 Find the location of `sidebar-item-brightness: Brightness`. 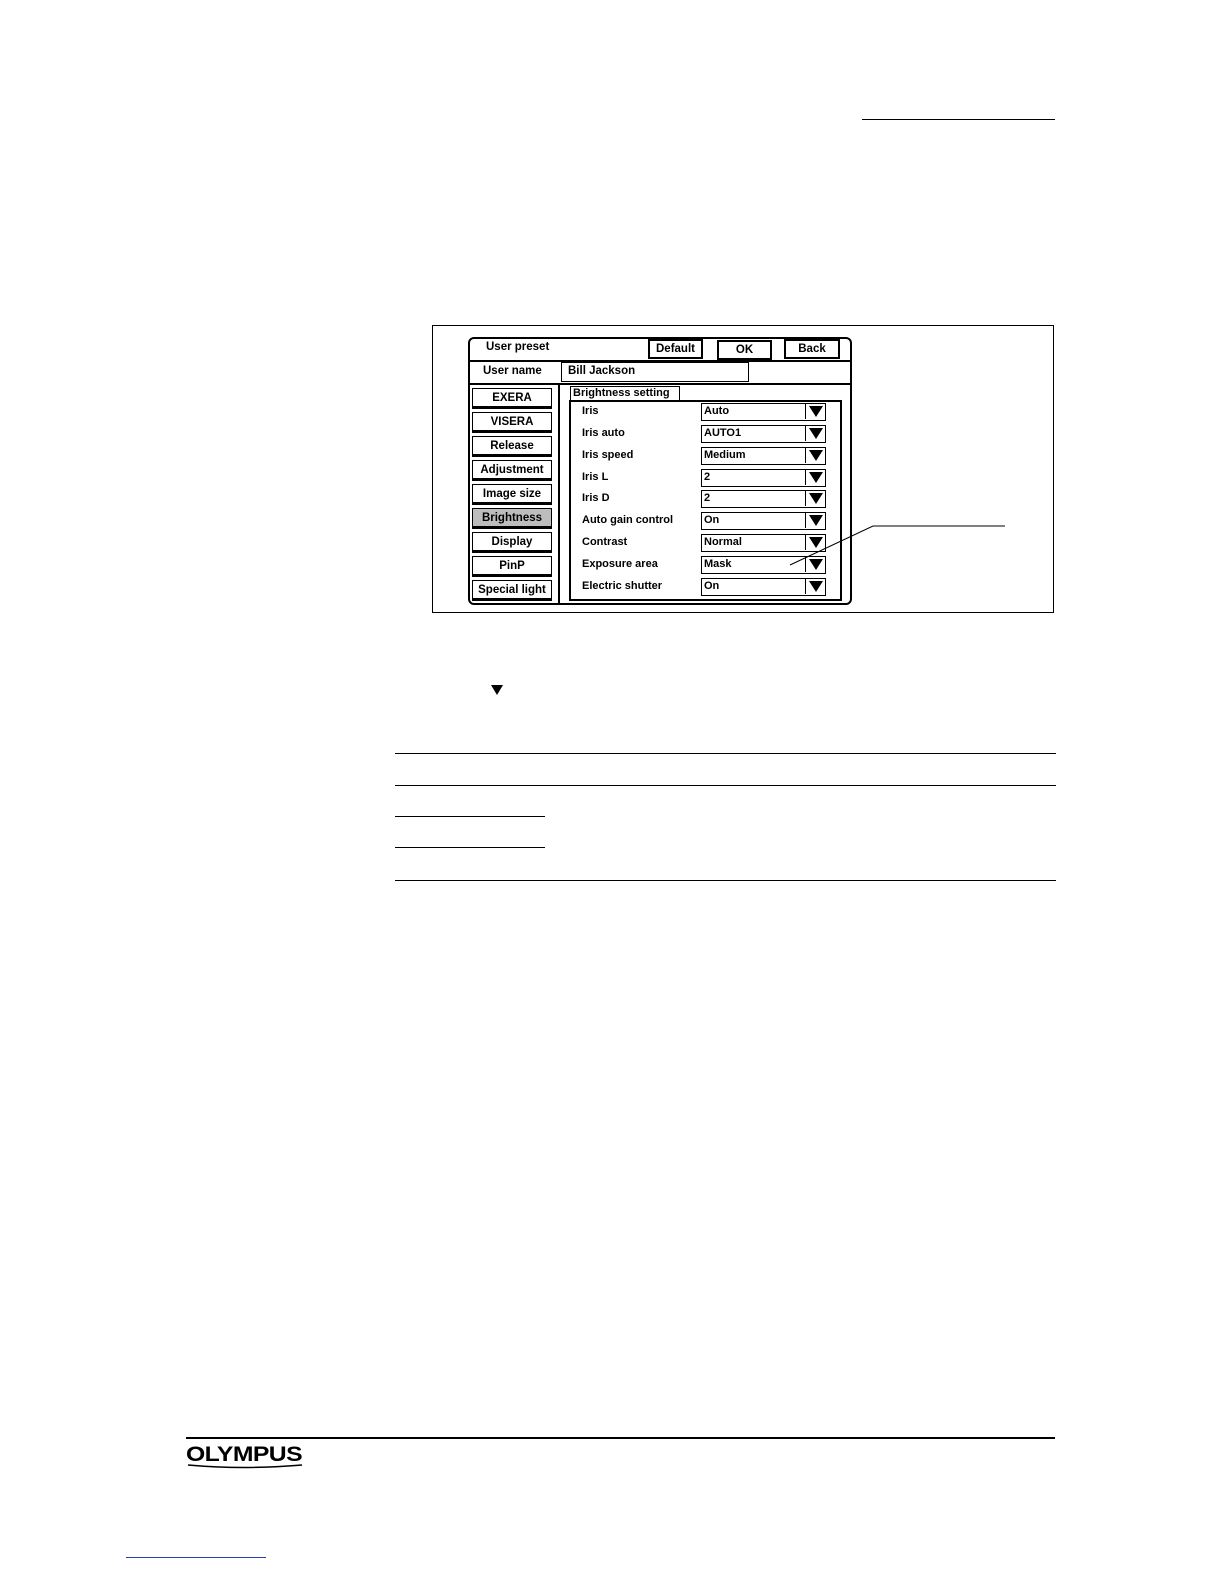

sidebar-item-brightness: Brightness is located at coordinates (512, 518).